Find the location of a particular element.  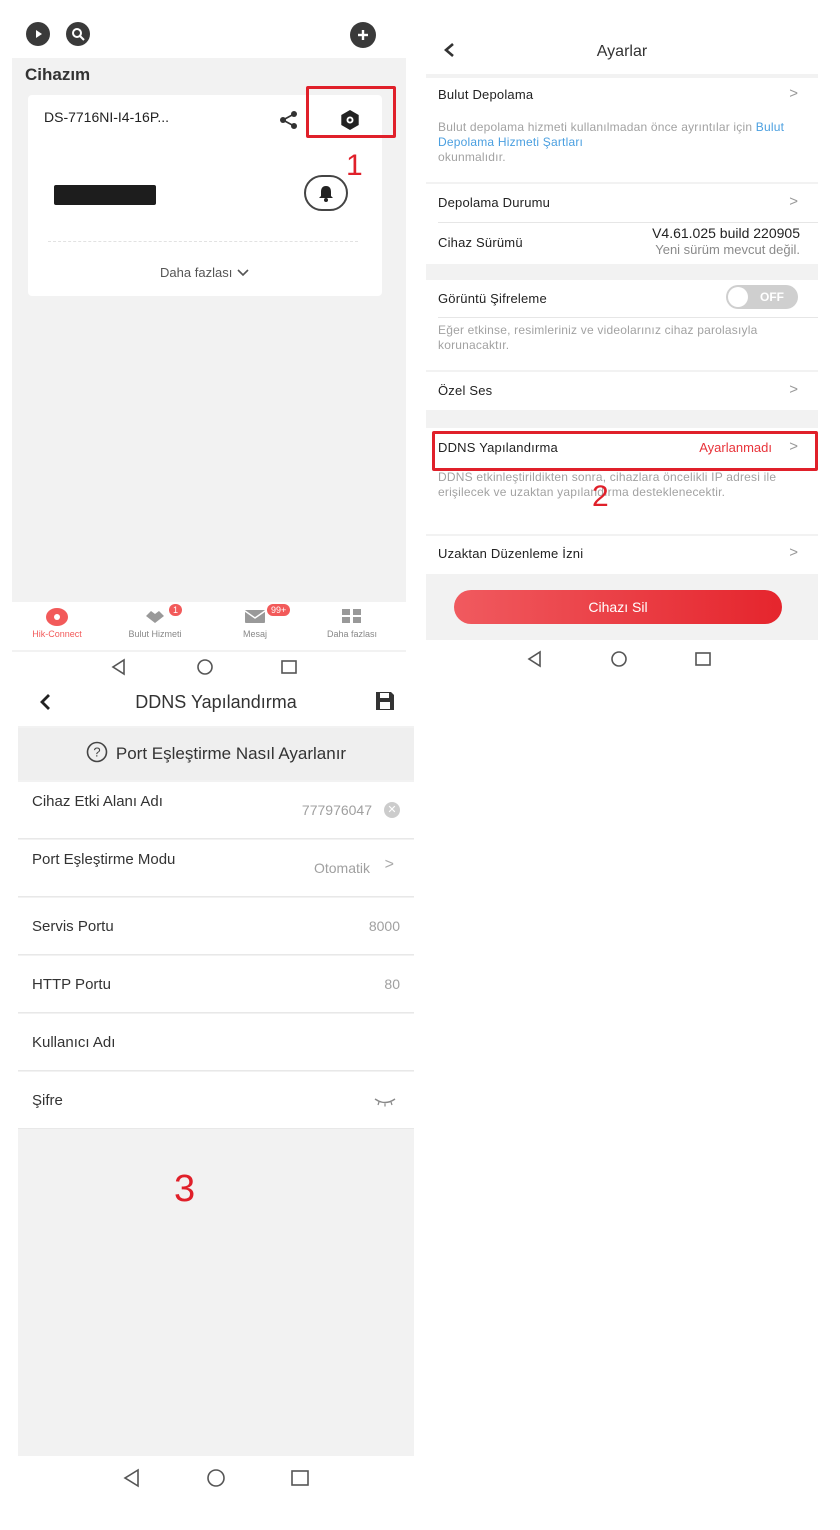

help-text: Port Eşleştirme Nasıl Ayarlanır is located at coordinates (231, 753).